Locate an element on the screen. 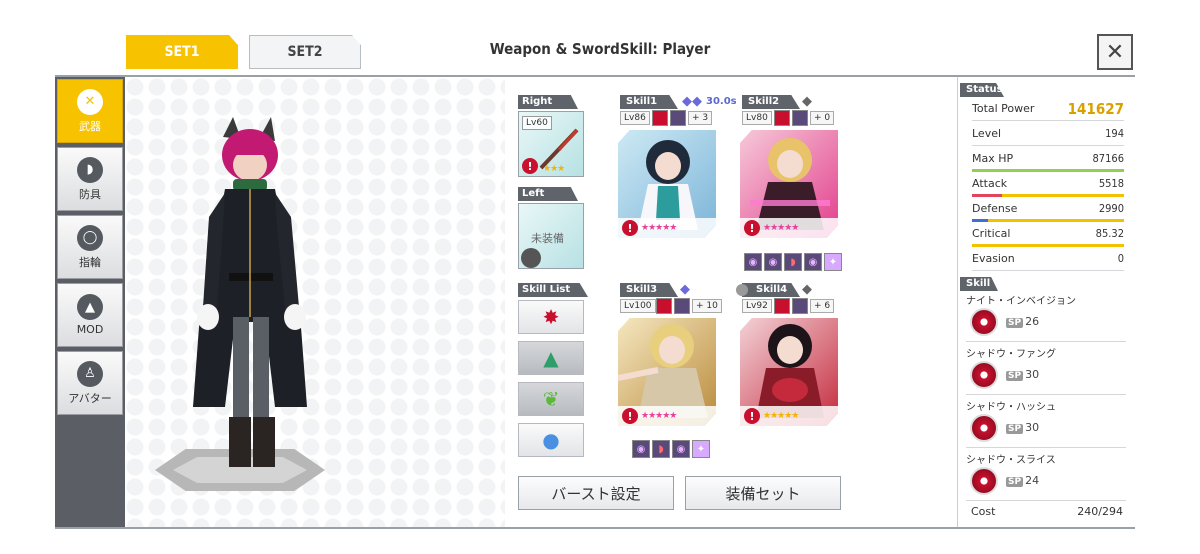  sidebar-item-ring: ◯ 指輪 is located at coordinates (90, 247).